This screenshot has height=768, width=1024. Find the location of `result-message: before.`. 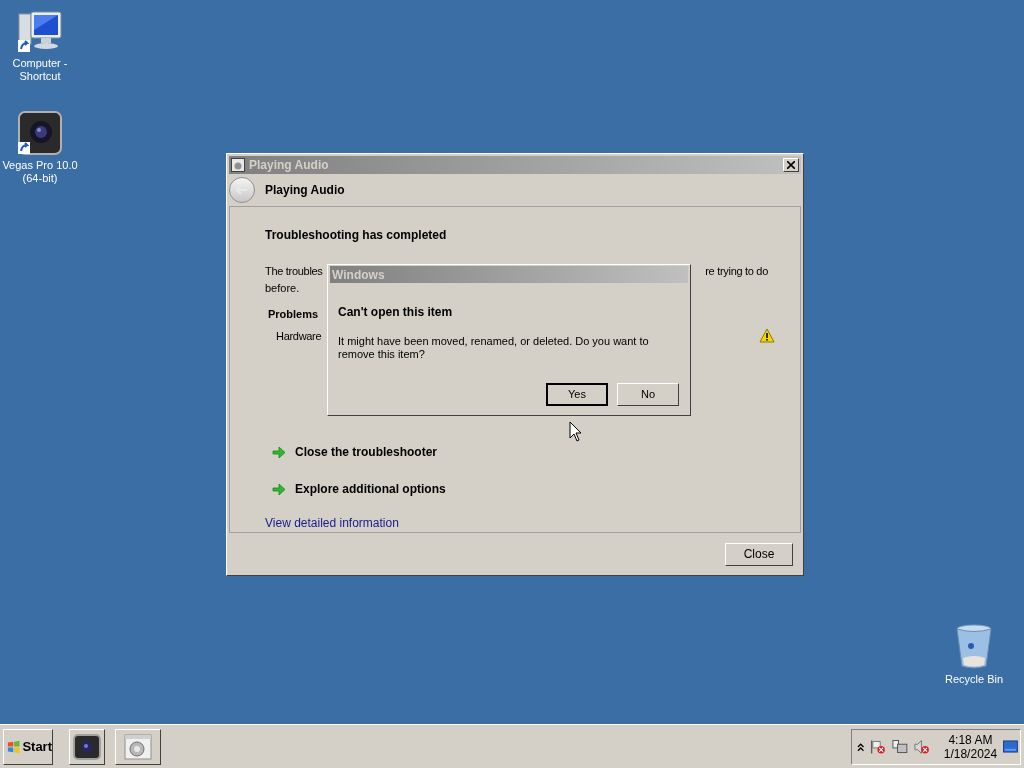

result-message: before. is located at coordinates (282, 288).